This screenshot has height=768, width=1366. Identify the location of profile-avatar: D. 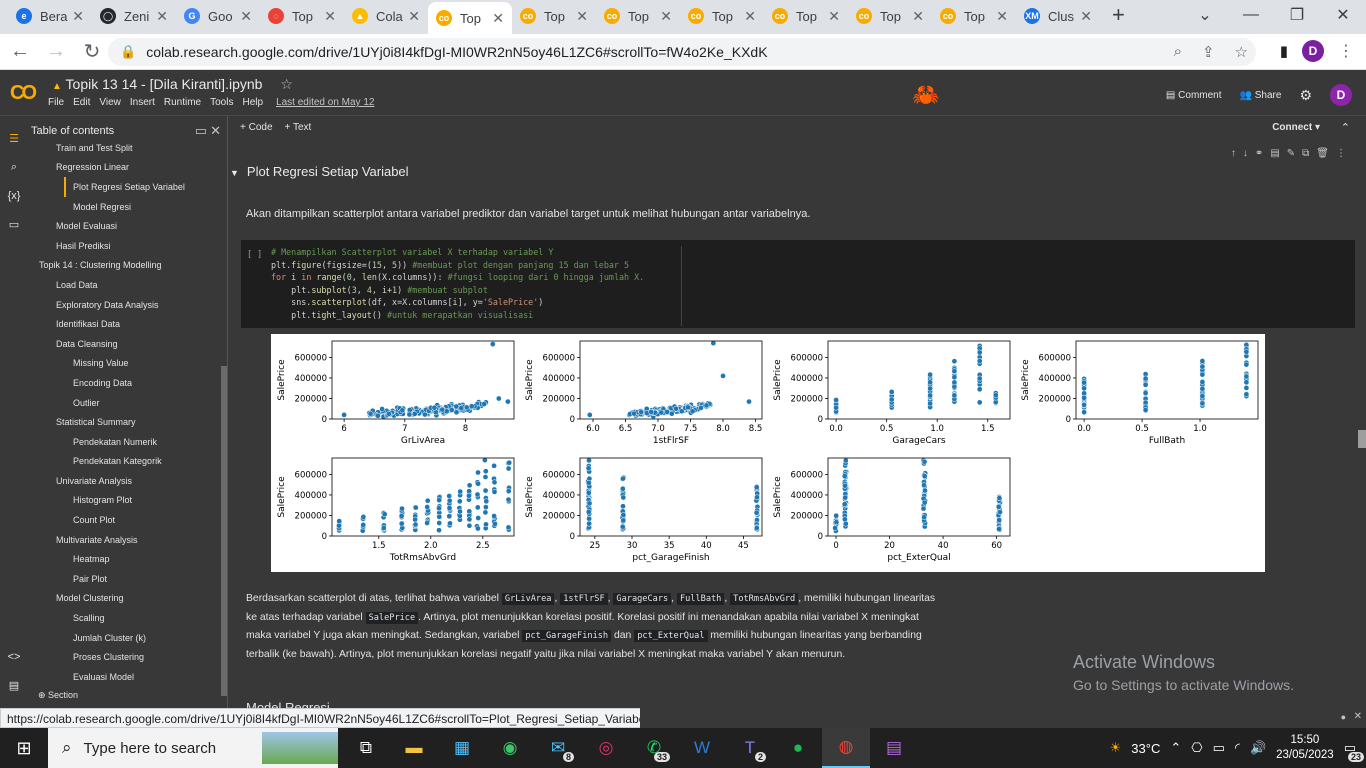
(1313, 51).